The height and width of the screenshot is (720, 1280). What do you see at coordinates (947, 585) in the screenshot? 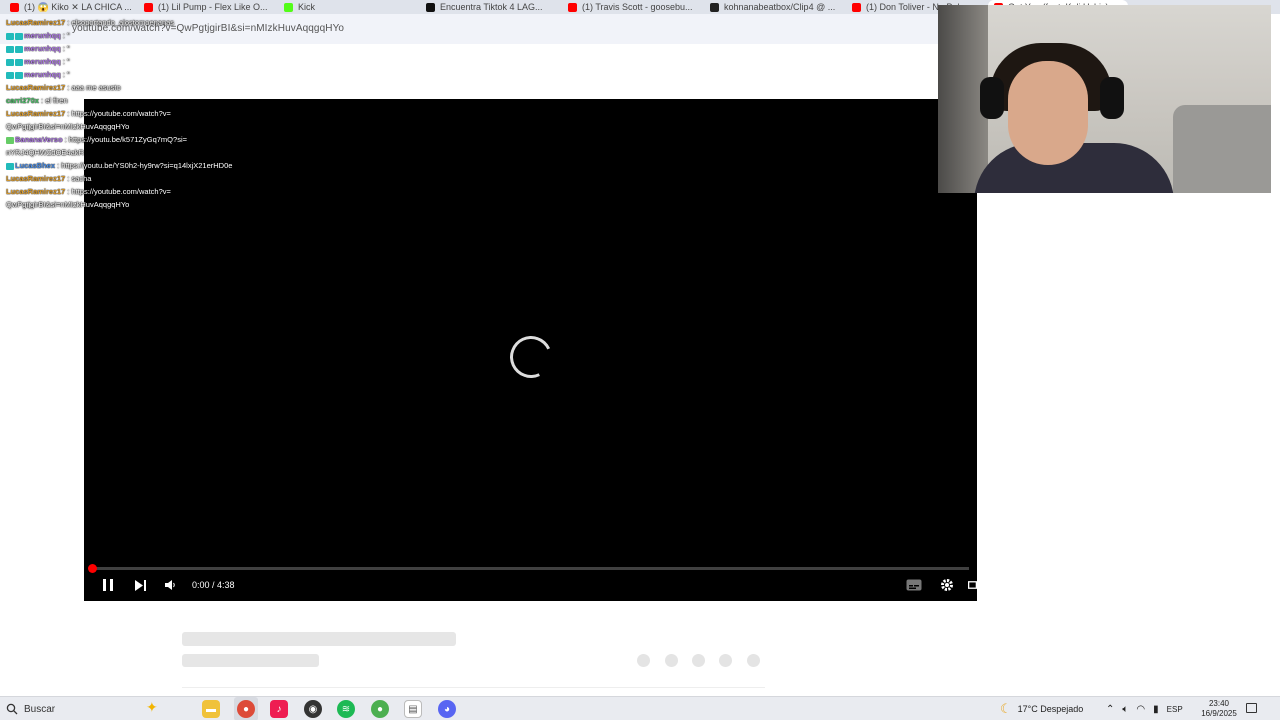
I see `settings-button` at bounding box center [947, 585].